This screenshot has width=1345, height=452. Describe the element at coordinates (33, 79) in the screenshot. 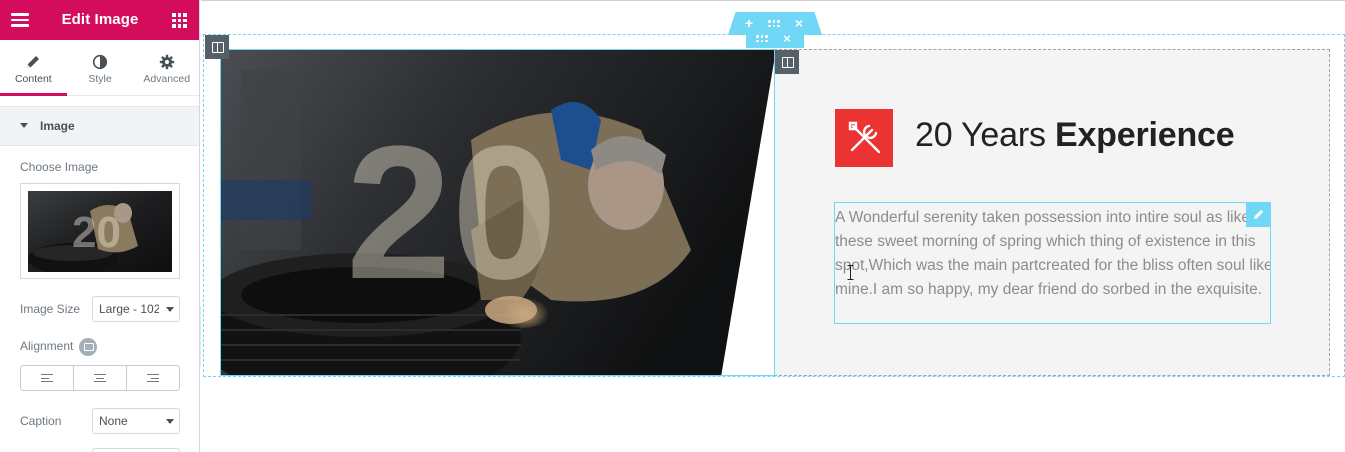

I see `tab-content-label: Content` at that location.